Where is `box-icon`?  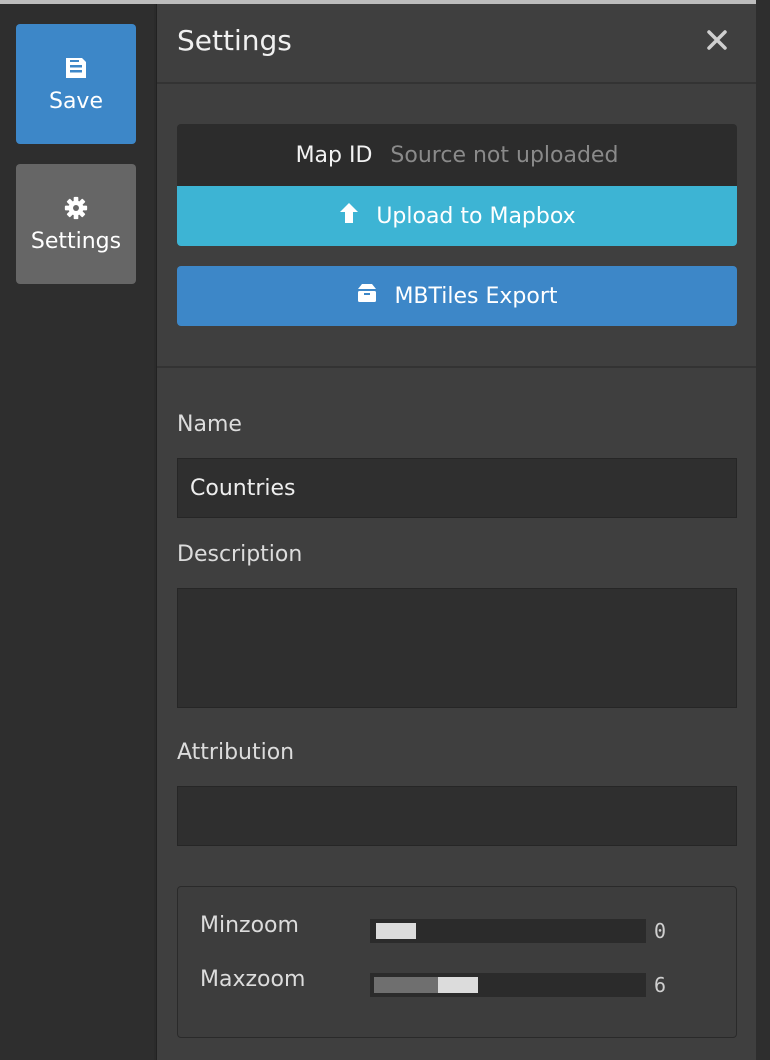 box-icon is located at coordinates (367, 296).